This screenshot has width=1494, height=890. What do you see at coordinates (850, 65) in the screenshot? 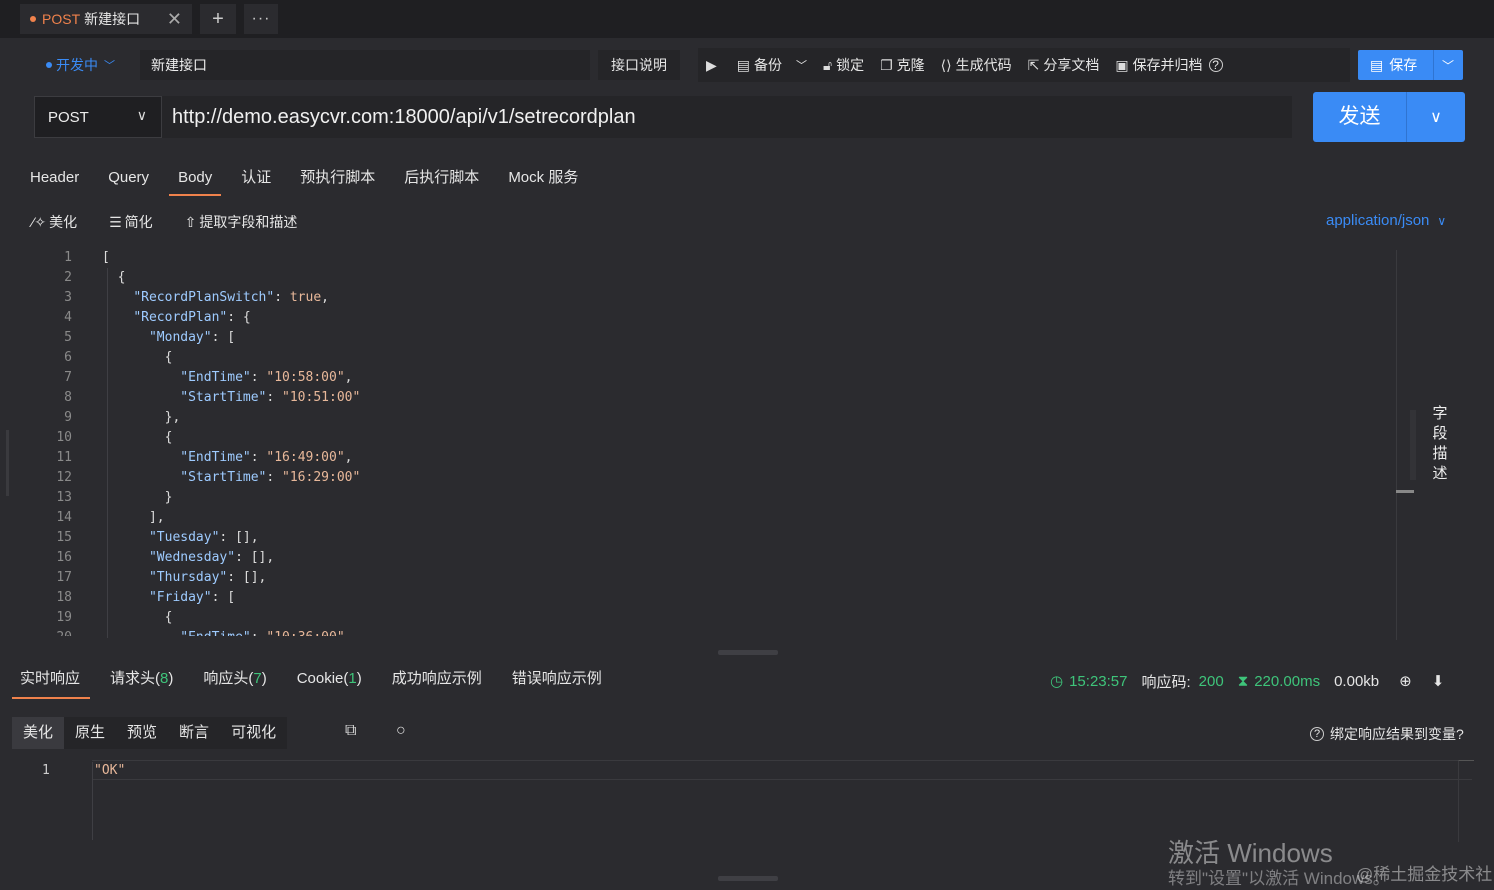
I see `lock-label: 锁定` at bounding box center [850, 65].